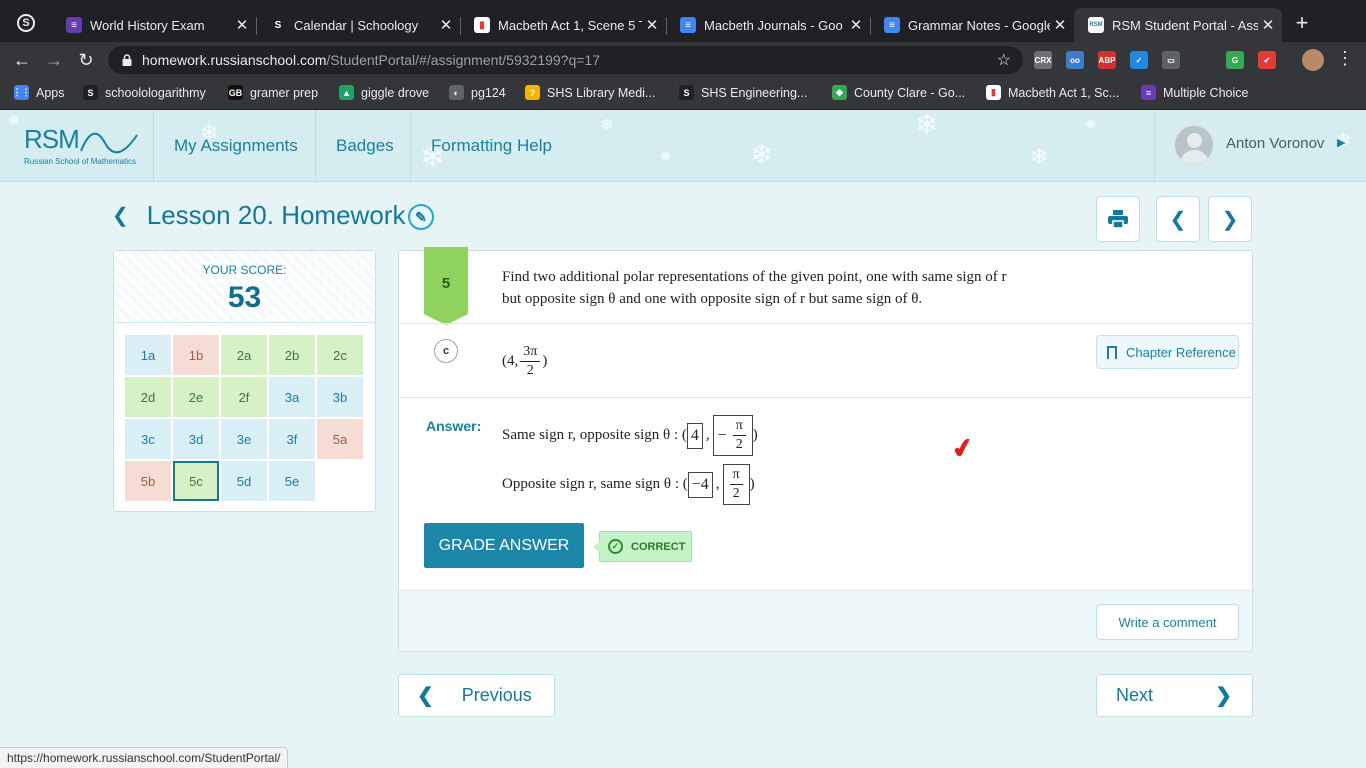 The width and height of the screenshot is (1366, 768). Describe the element at coordinates (244, 397) in the screenshot. I see `question-cell: 2f` at that location.